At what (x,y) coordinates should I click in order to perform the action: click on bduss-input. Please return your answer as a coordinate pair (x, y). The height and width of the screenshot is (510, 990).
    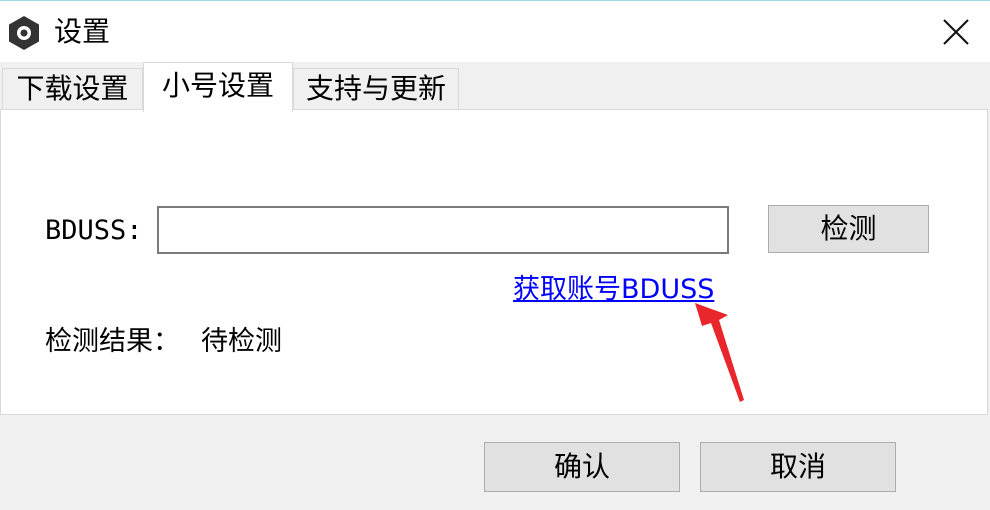
    Looking at the image, I should click on (443, 230).